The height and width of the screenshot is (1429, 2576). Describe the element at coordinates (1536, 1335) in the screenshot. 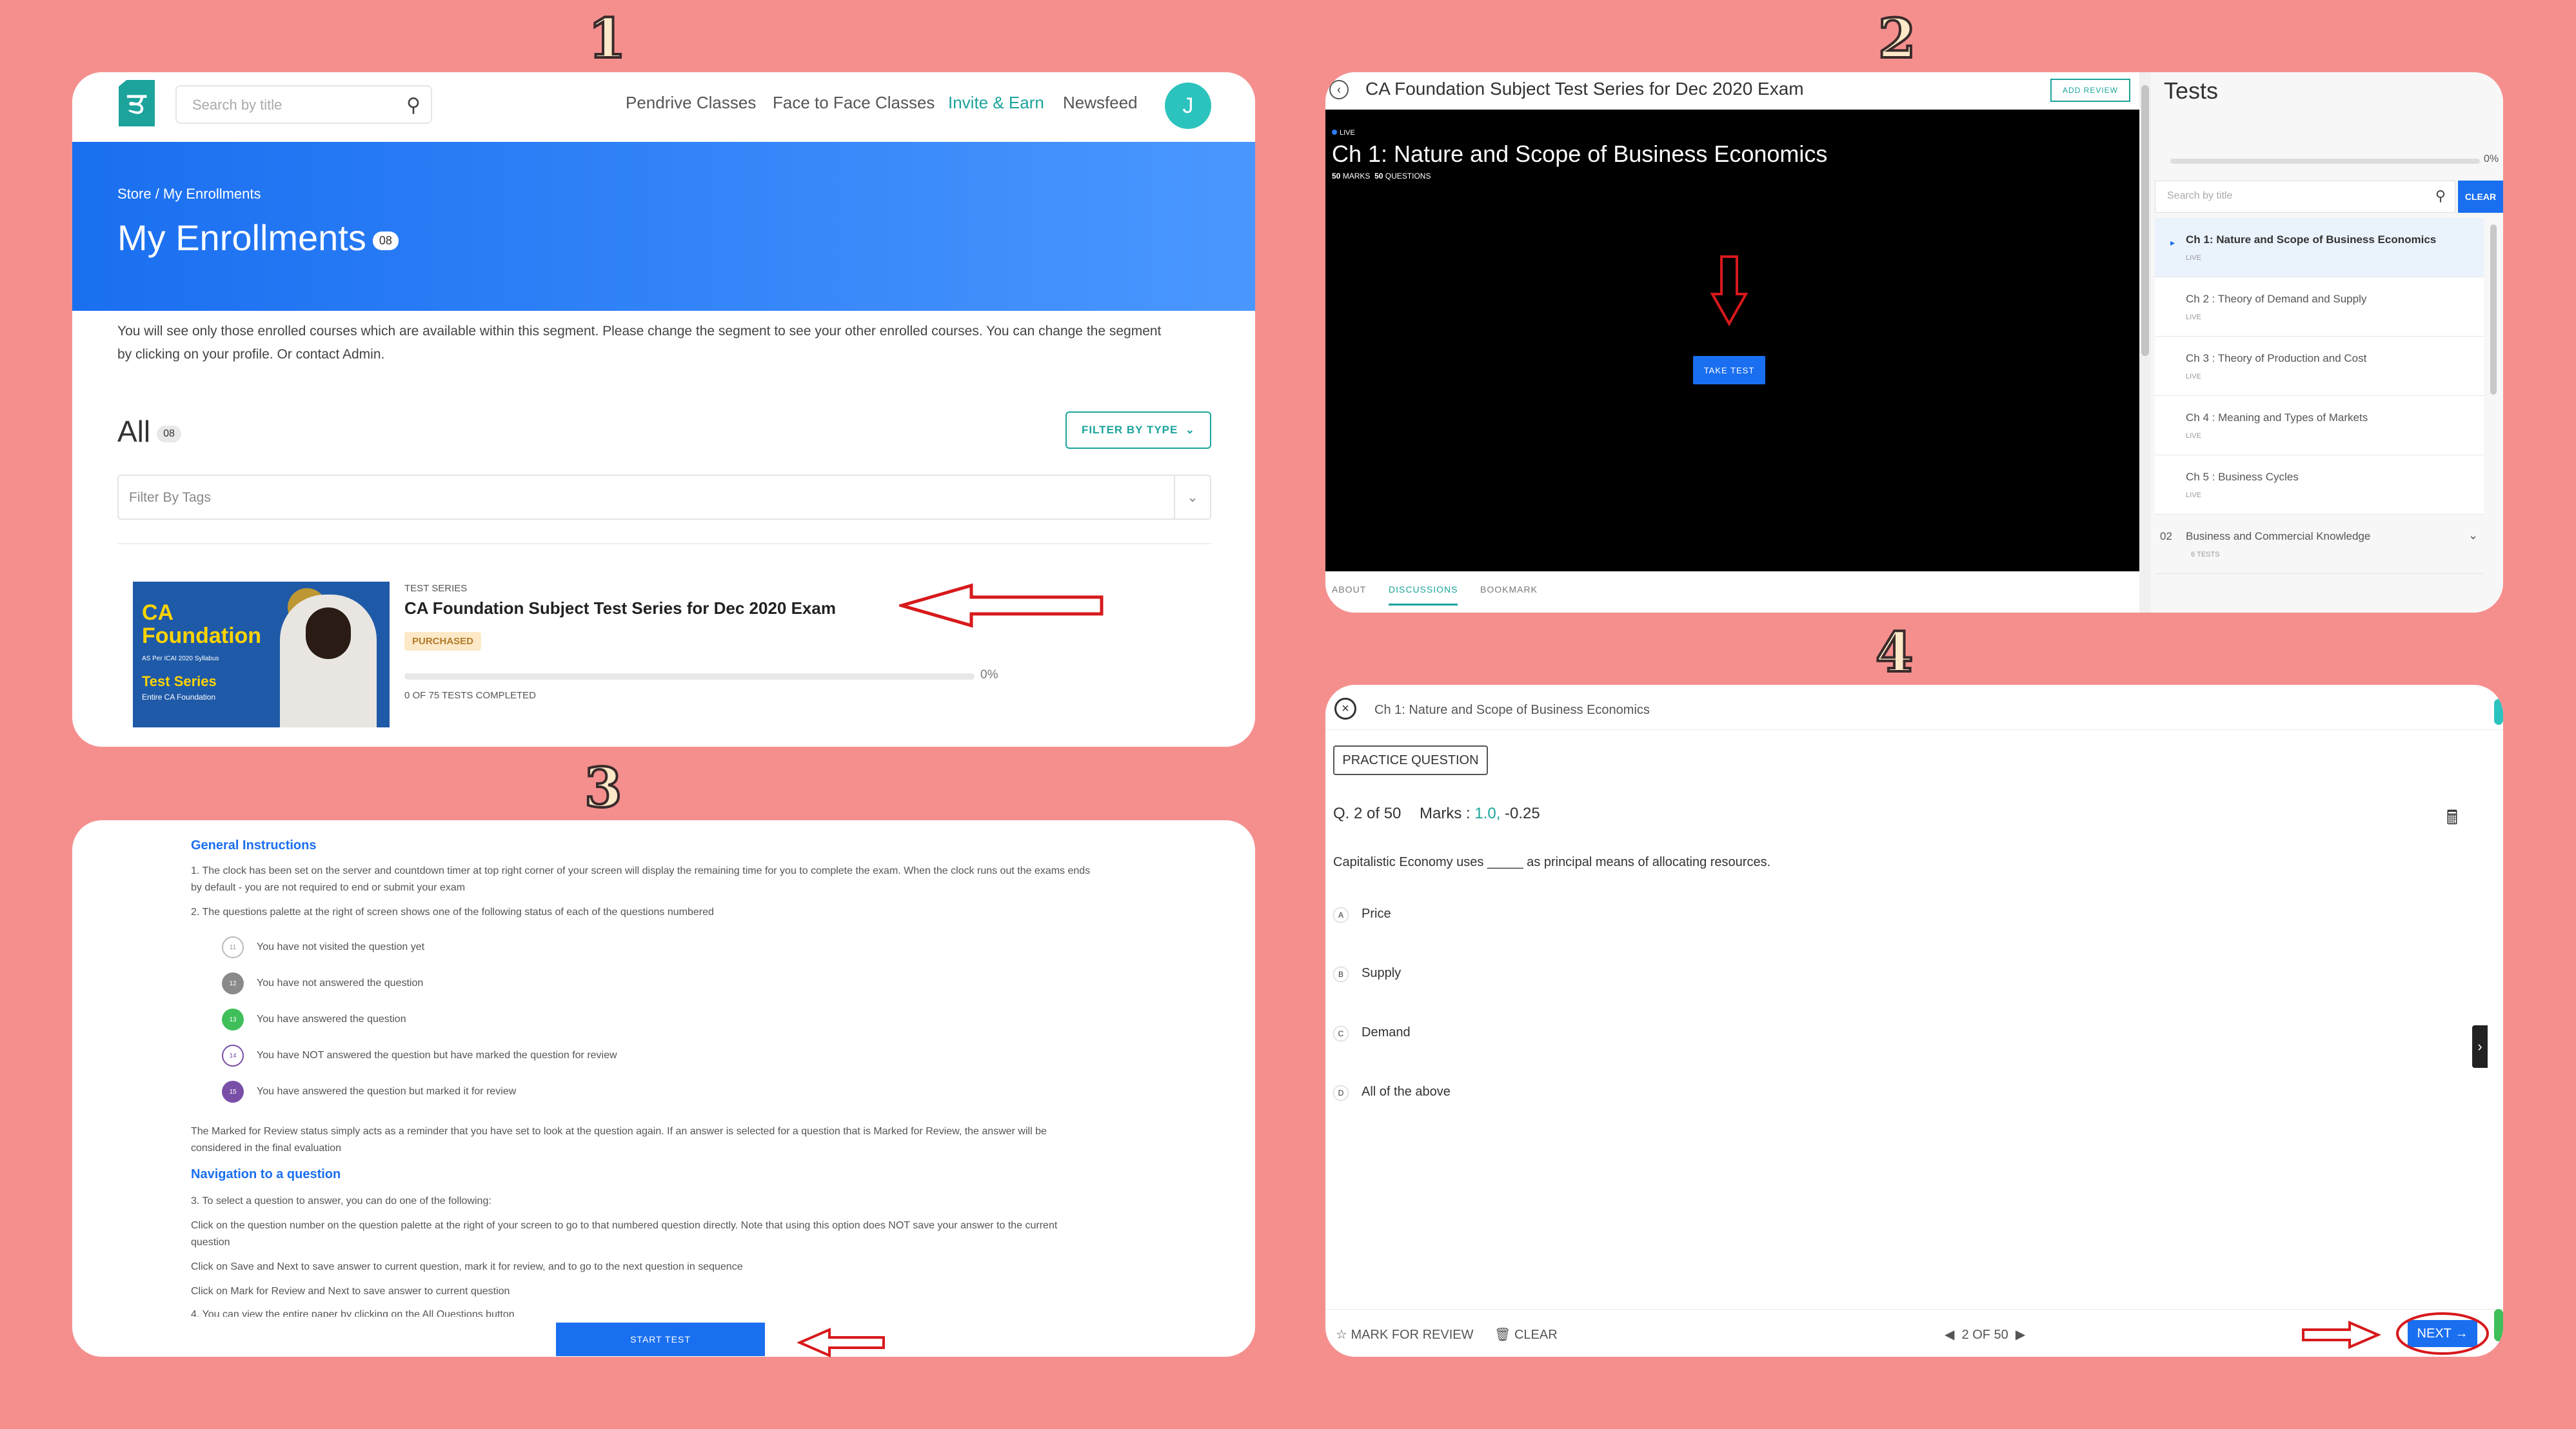

I see `clear-label: CLEAR` at that location.